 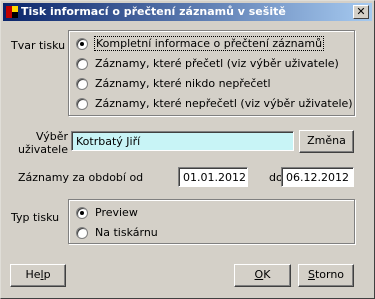 What do you see at coordinates (329, 274) in the screenshot?
I see `storno-button-suffix: torno` at bounding box center [329, 274].